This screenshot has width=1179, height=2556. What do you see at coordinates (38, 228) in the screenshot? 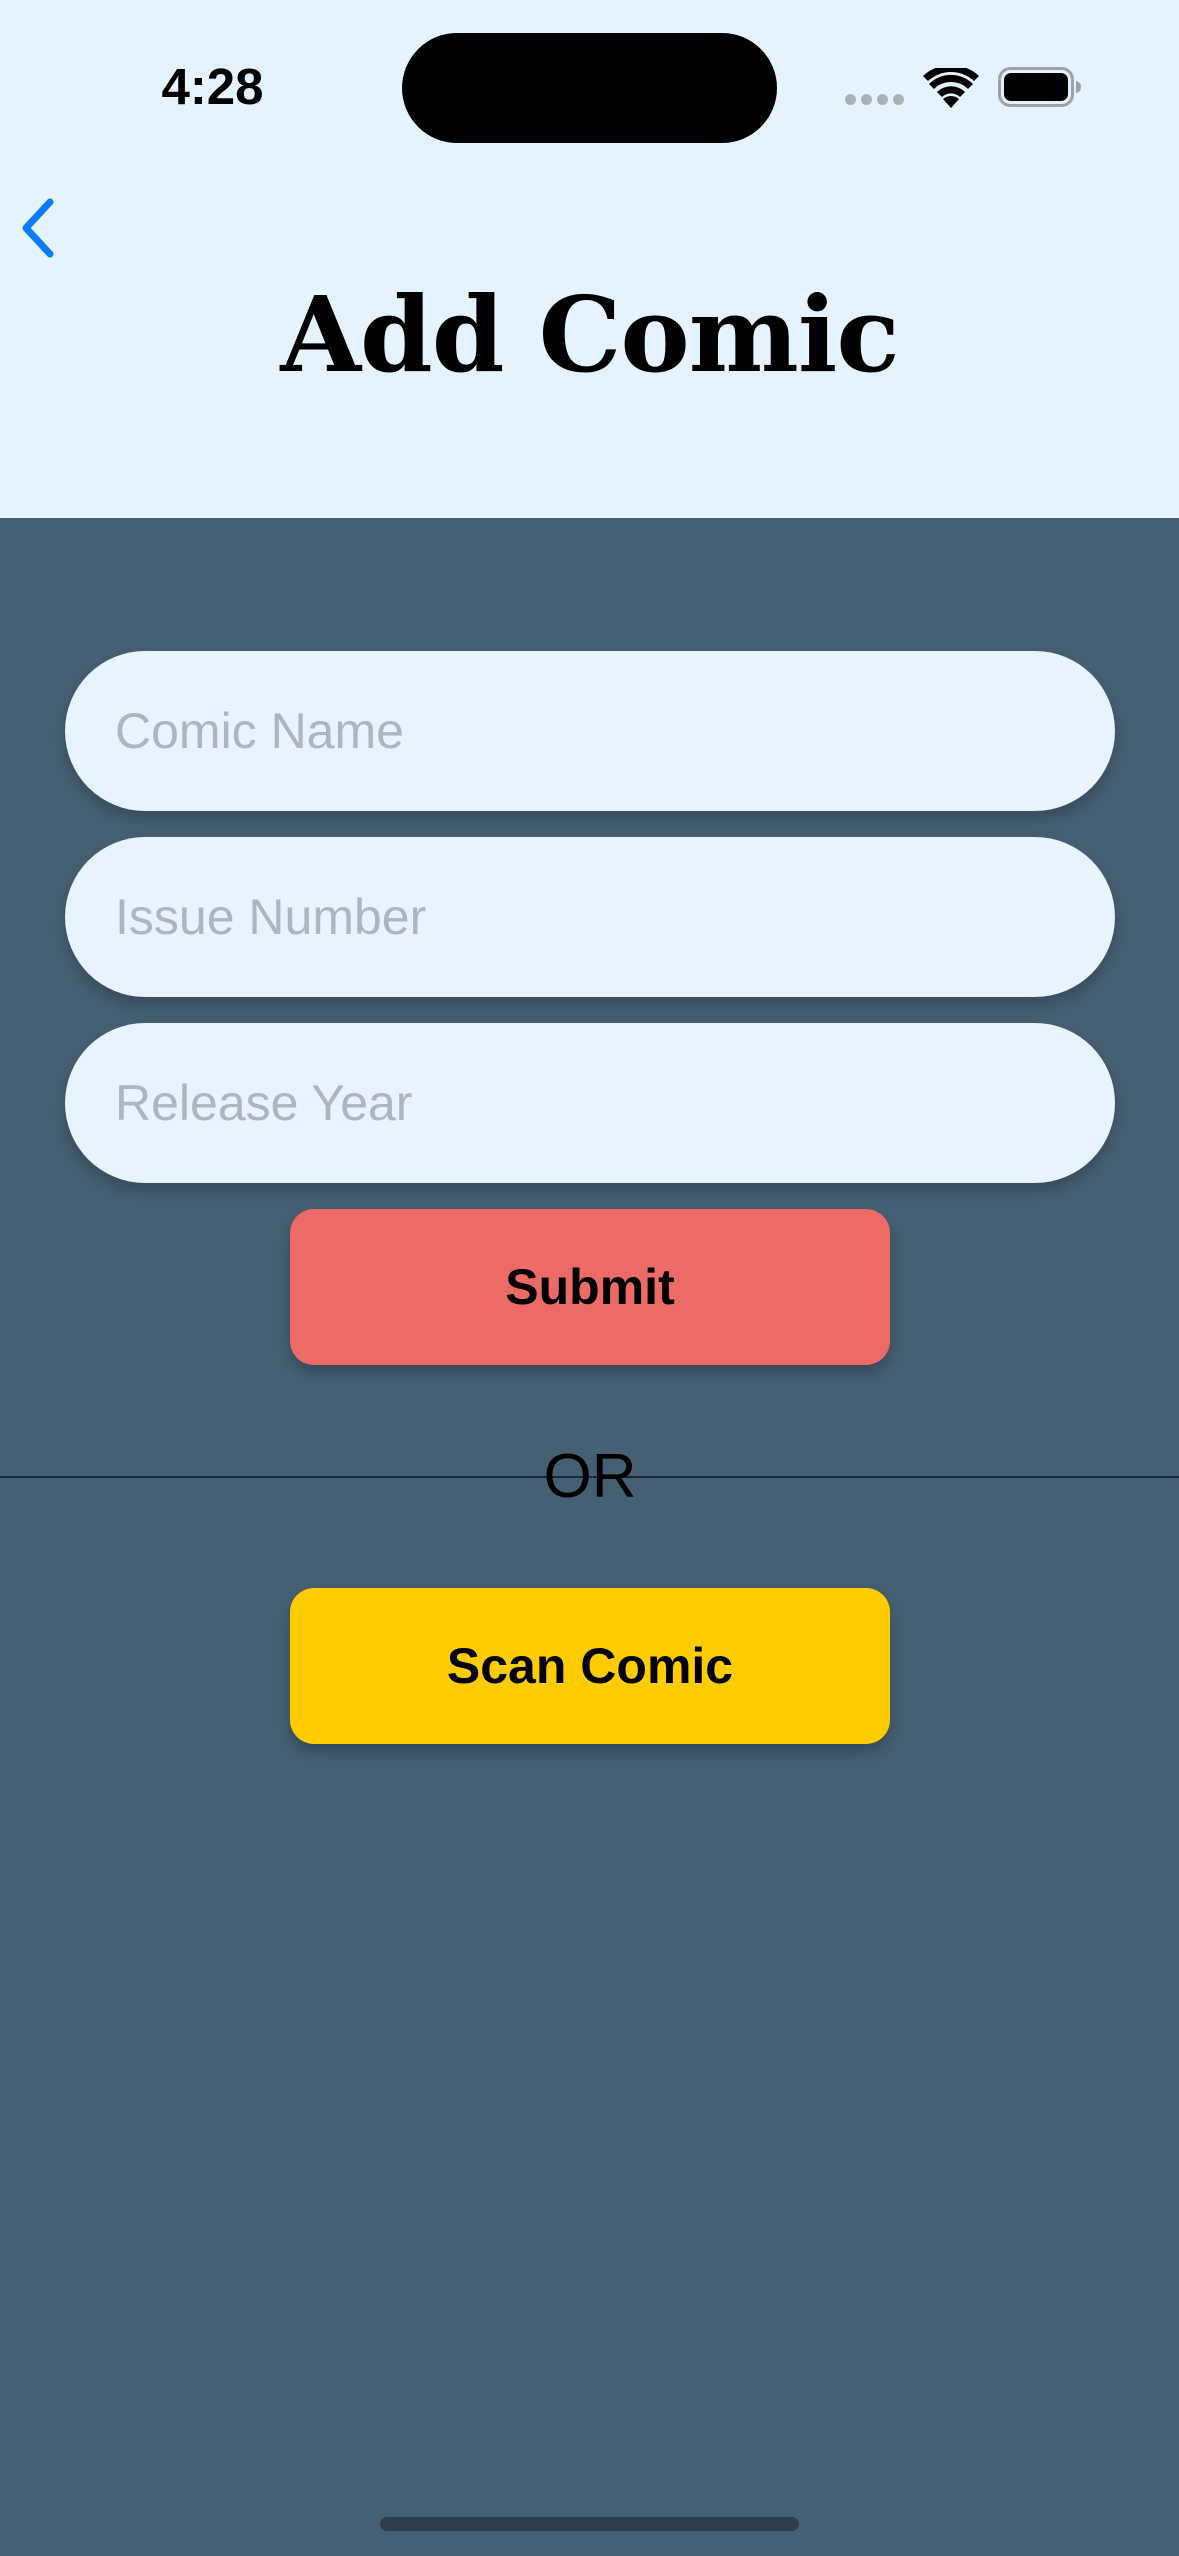
I see `chevron-left-icon` at bounding box center [38, 228].